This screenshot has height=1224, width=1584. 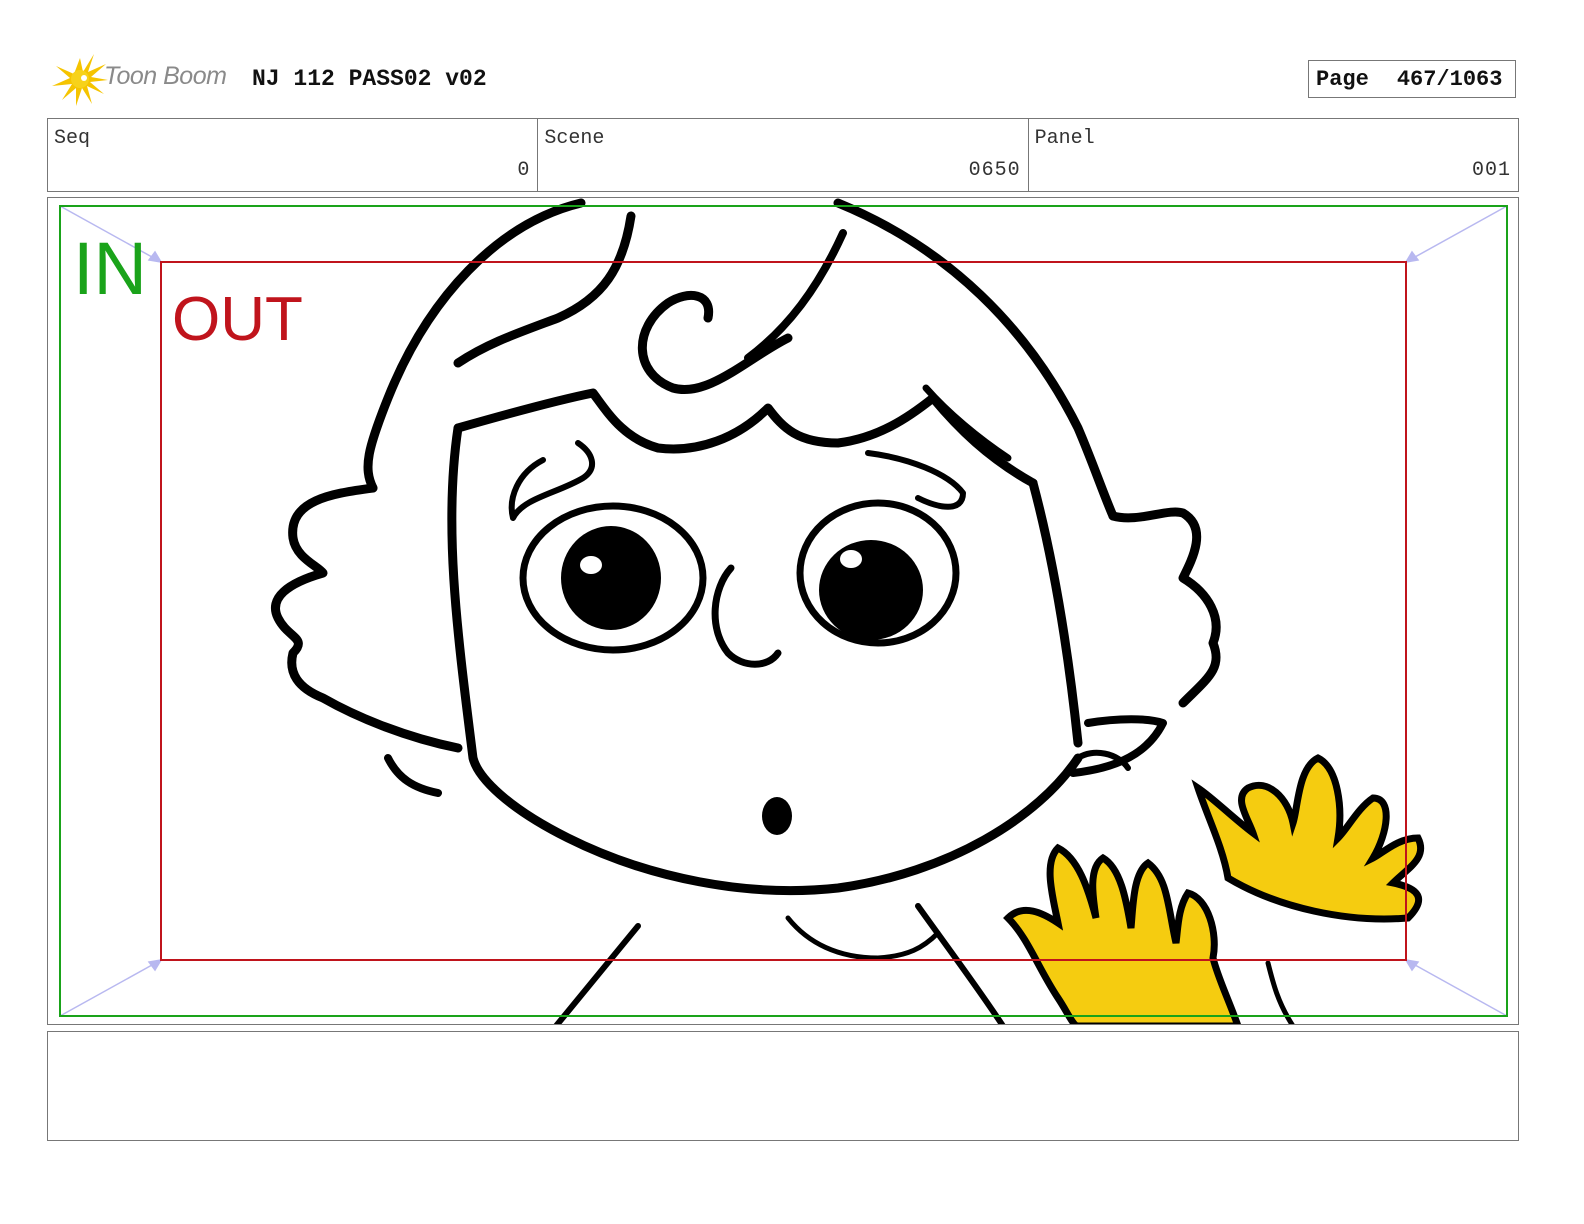 I want to click on scene-cell: Scene 0650, so click(x=783, y=155).